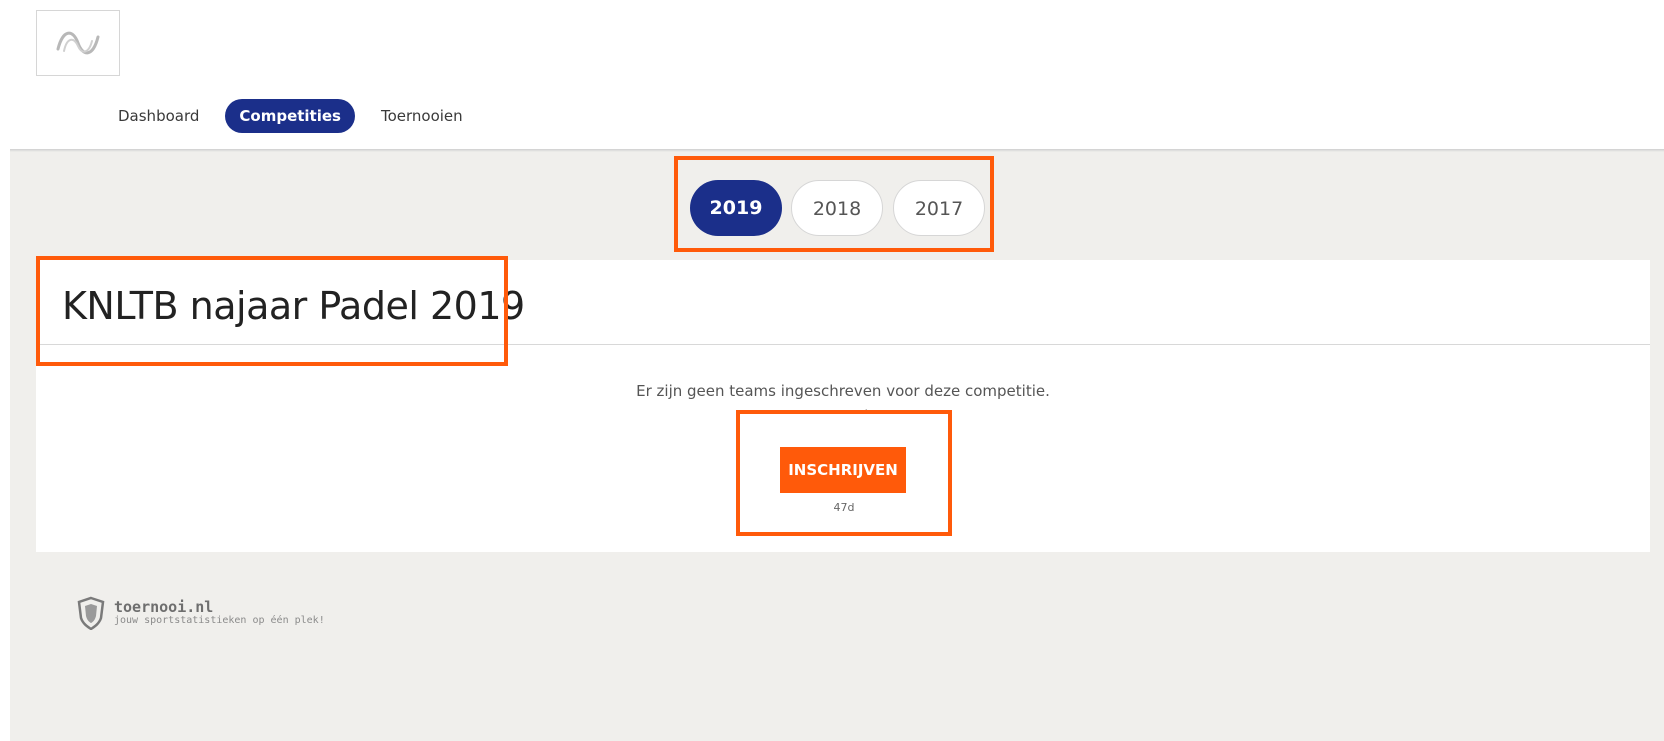 This screenshot has height=741, width=1664. What do you see at coordinates (843, 470) in the screenshot?
I see `signup-button: INSCHRIJVEN` at bounding box center [843, 470].